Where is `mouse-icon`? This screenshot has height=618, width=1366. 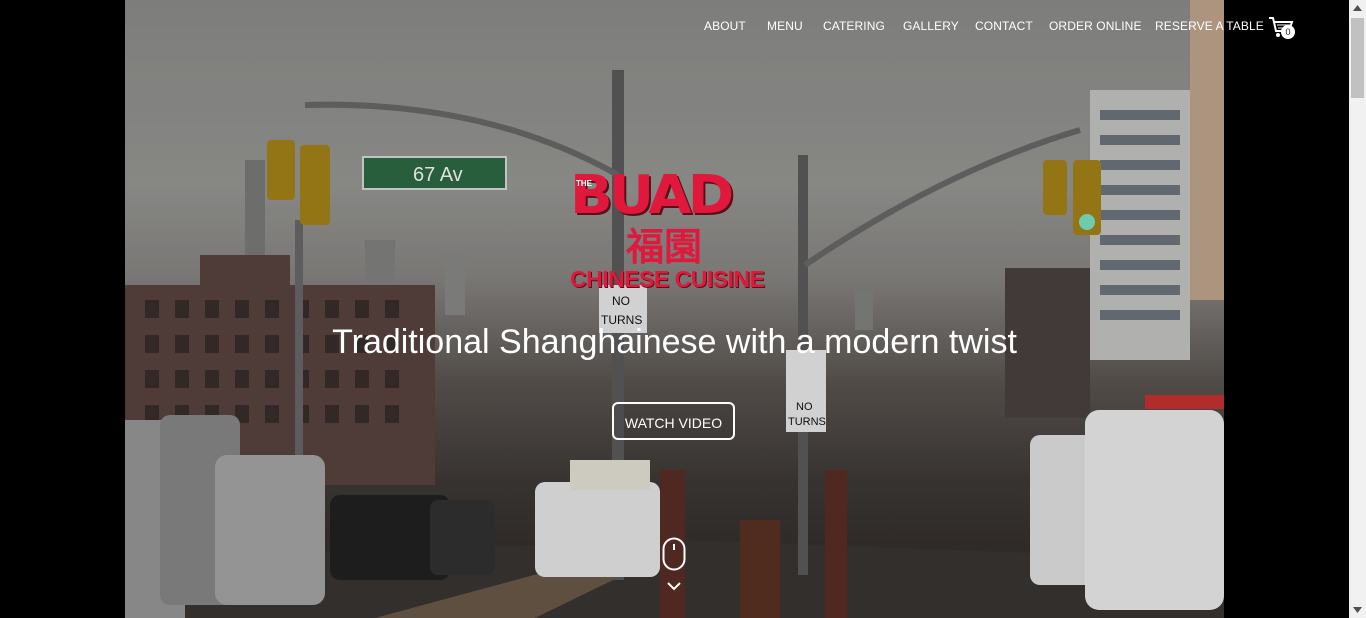
mouse-icon is located at coordinates (674, 554).